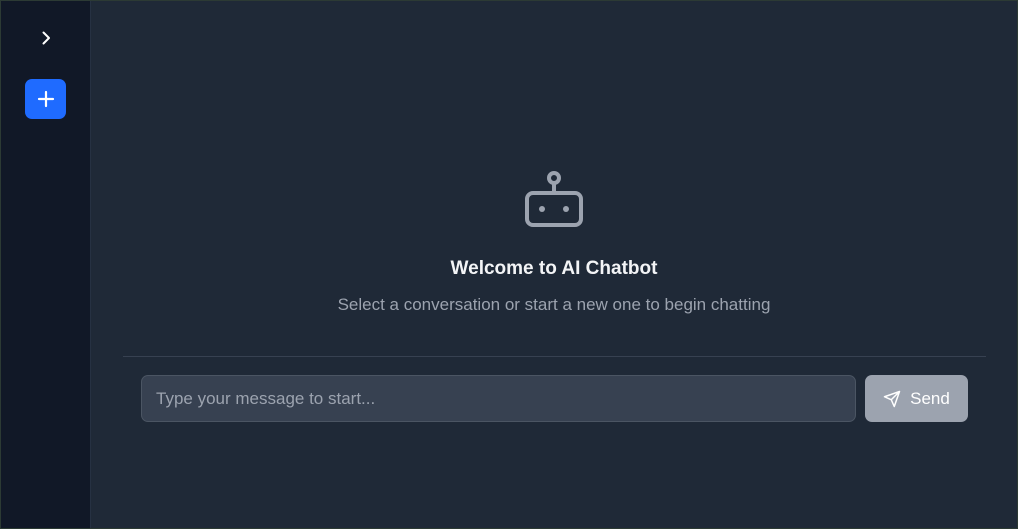 Image resolution: width=1018 pixels, height=529 pixels. Describe the element at coordinates (930, 398) in the screenshot. I see `send-button-label: Send` at that location.